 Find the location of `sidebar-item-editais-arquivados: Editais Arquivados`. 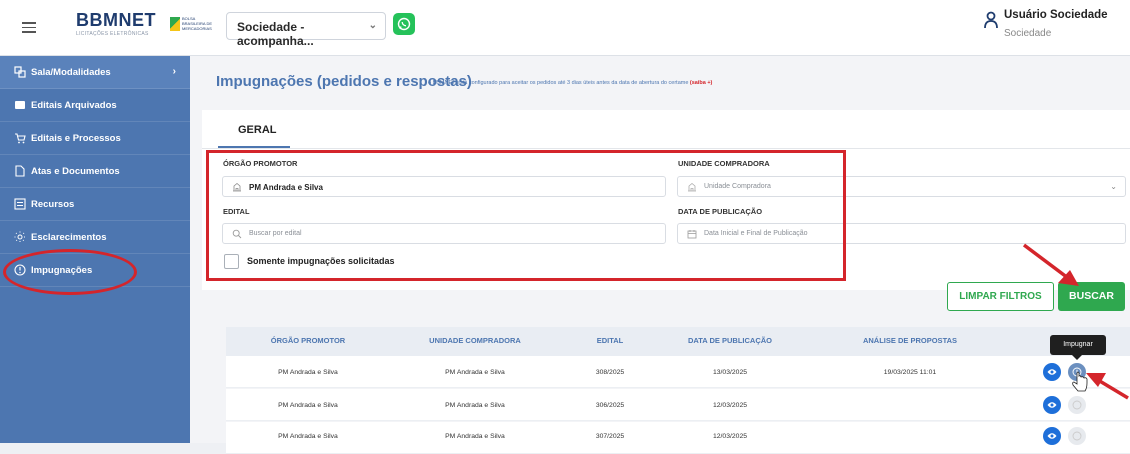

sidebar-item-editais-arquivados: Editais Arquivados is located at coordinates (95, 105).